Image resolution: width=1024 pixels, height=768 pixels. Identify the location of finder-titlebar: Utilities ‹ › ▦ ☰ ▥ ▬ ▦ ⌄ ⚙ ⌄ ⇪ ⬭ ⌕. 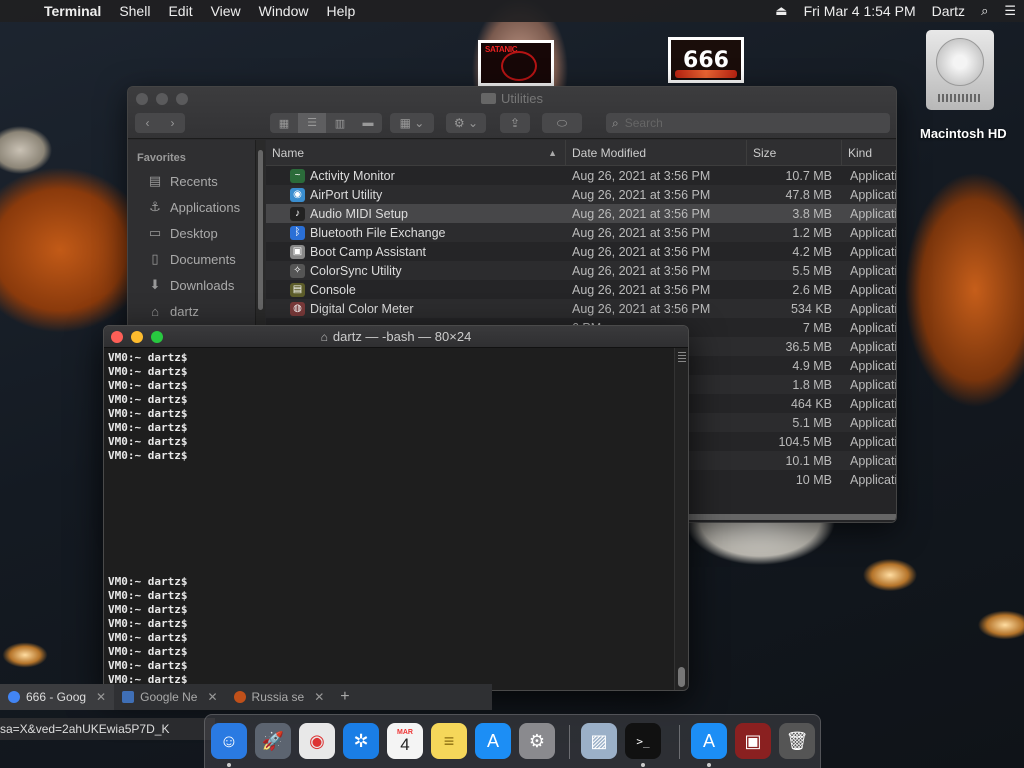
(512, 113).